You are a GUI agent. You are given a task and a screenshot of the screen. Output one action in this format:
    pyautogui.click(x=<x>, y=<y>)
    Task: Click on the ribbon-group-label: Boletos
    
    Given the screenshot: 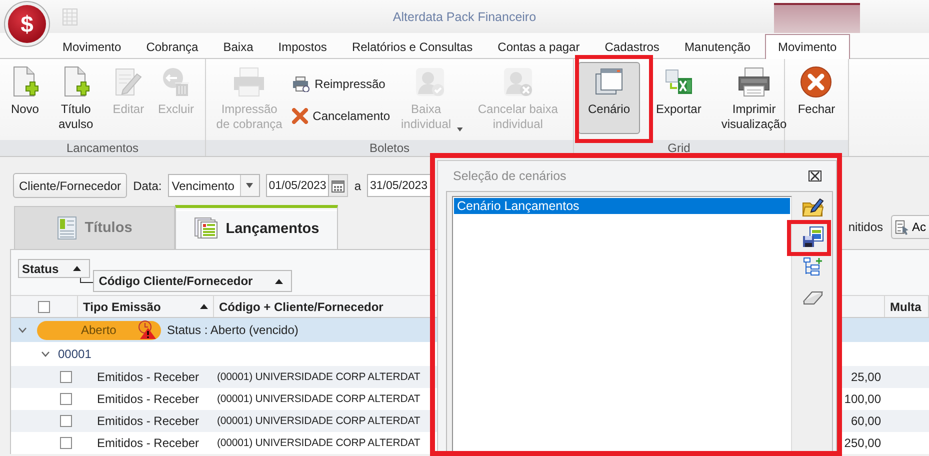 What is the action you would take?
    pyautogui.click(x=389, y=148)
    